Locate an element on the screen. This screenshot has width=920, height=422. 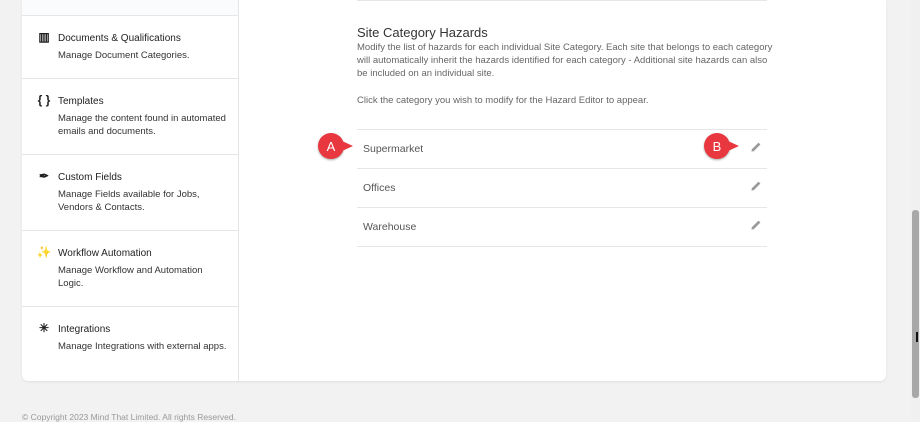
text-cursor is located at coordinates (917, 337).